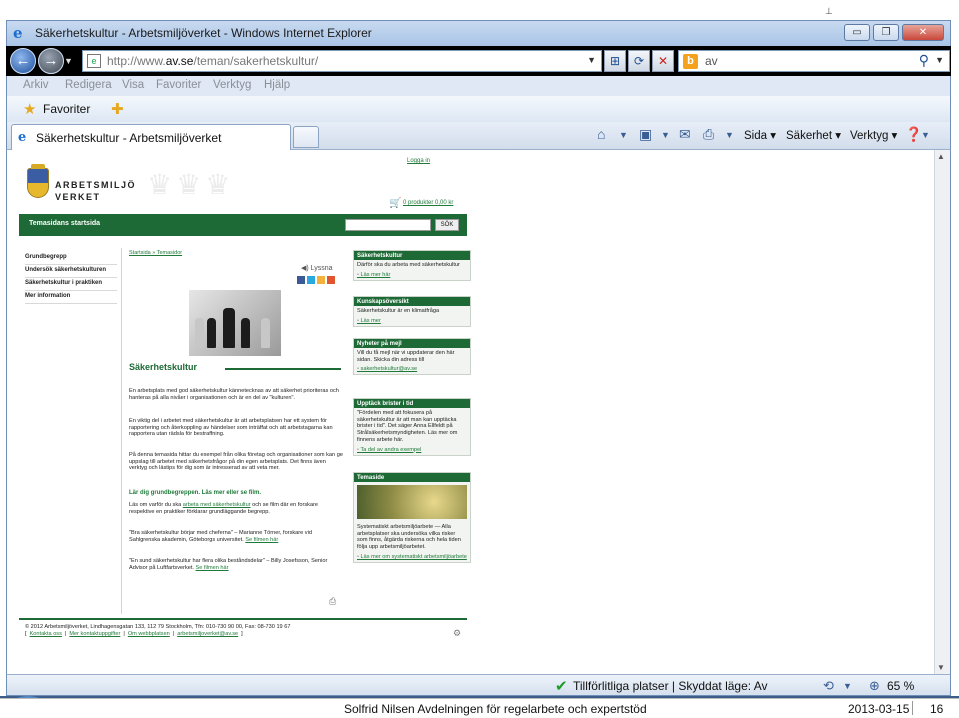  What do you see at coordinates (708, 134) in the screenshot?
I see `print-icon: ⎙` at bounding box center [708, 134].